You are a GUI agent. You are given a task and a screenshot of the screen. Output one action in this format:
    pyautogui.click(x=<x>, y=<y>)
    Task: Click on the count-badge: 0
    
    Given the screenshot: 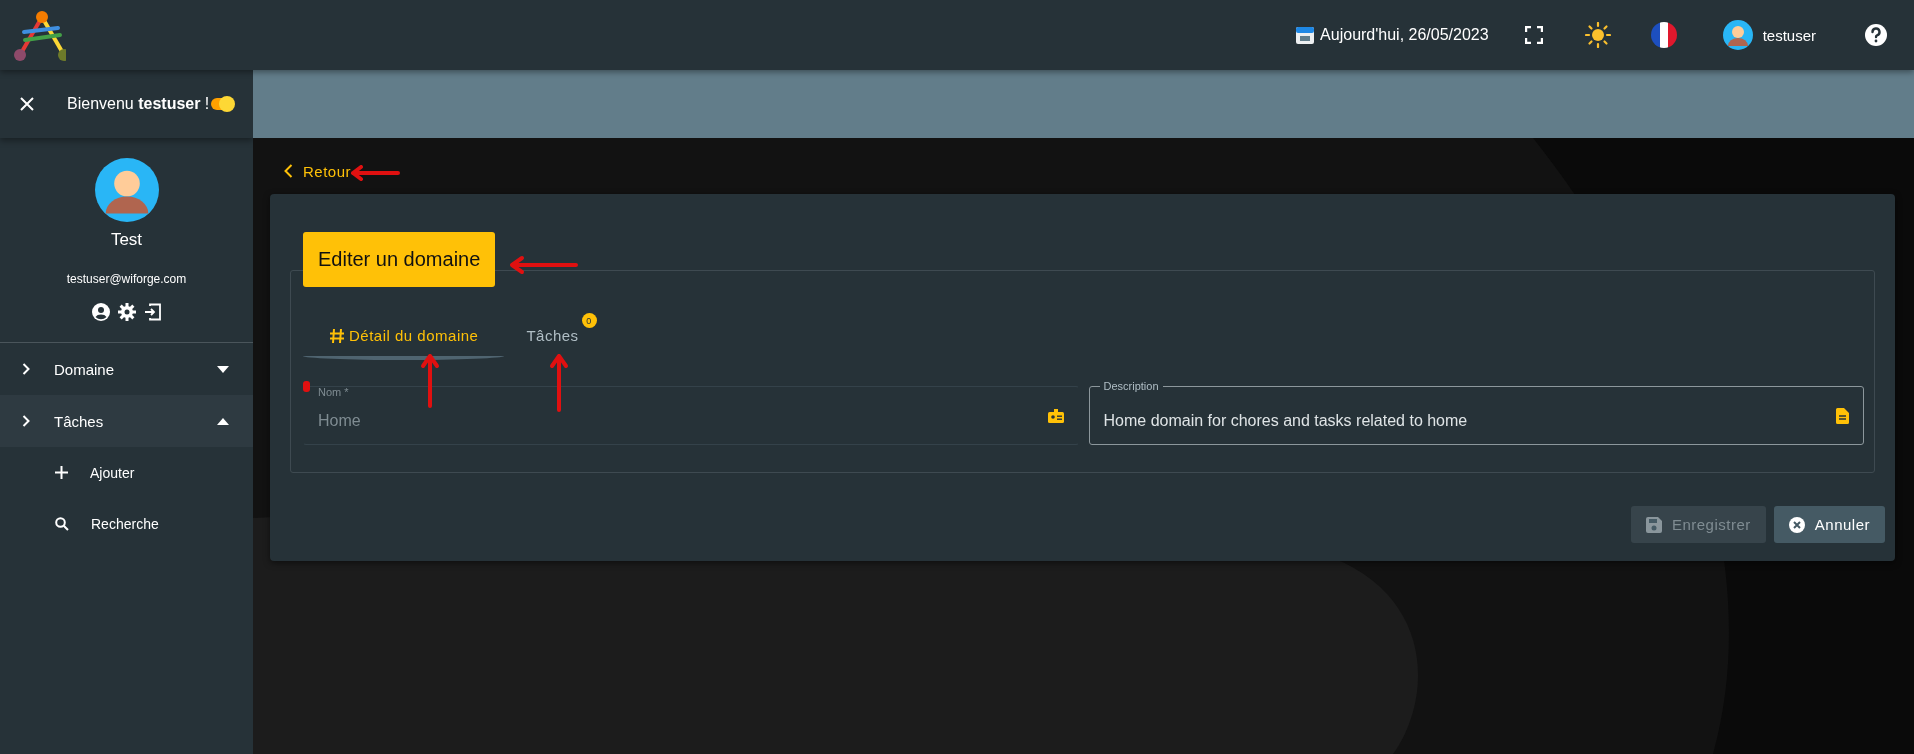 What is the action you would take?
    pyautogui.click(x=589, y=320)
    